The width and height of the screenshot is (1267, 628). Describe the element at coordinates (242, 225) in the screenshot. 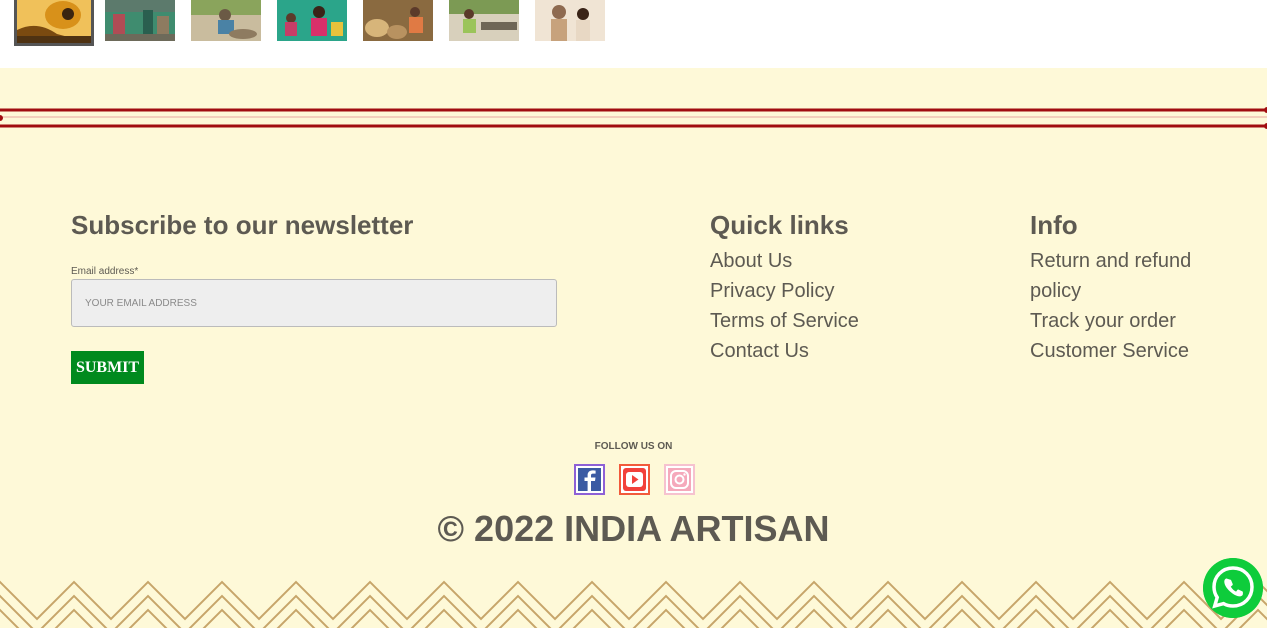

I see `newsletter-title: Subscribe to our newsletter` at that location.